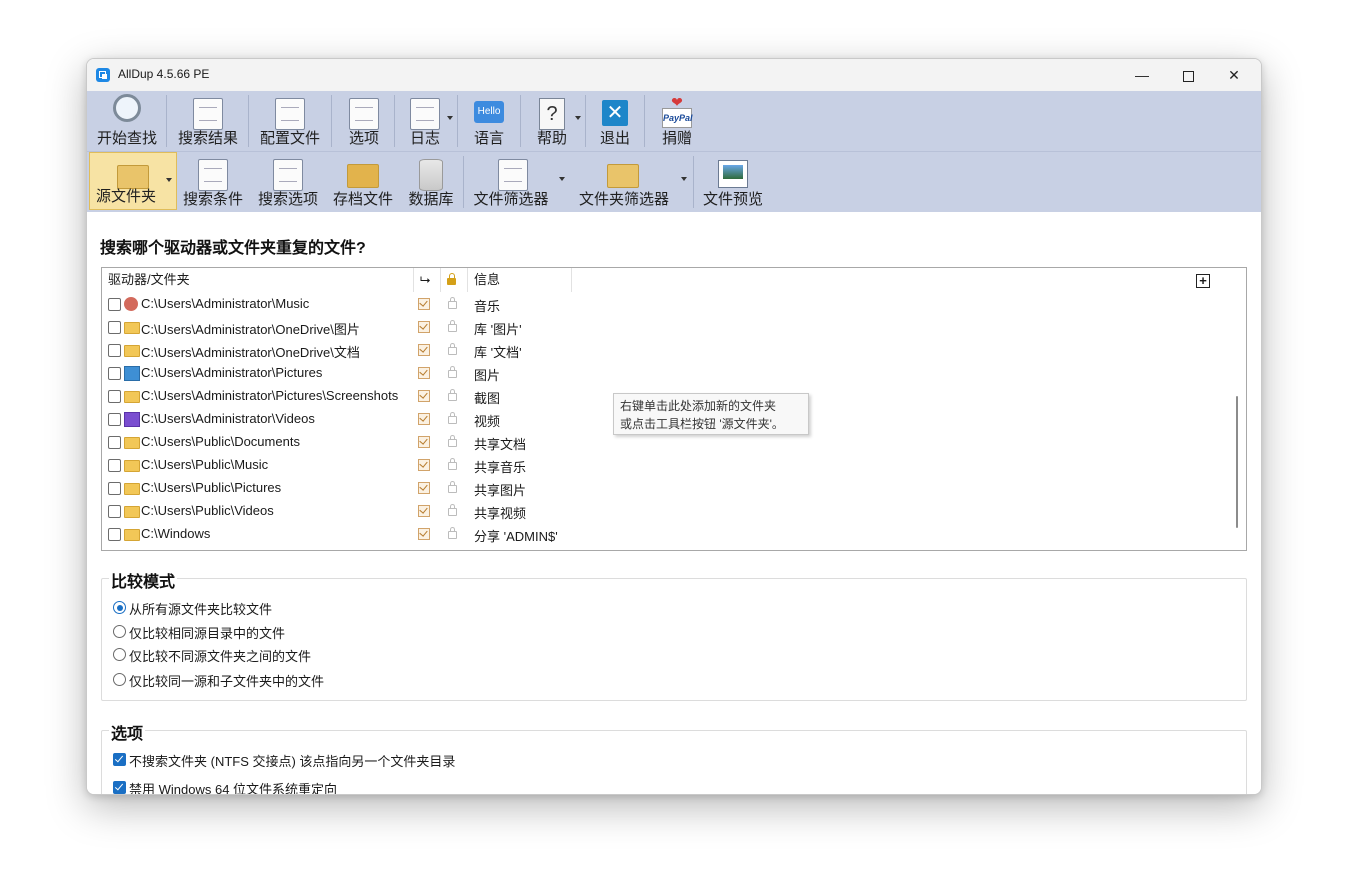 The width and height of the screenshot is (1360, 888). I want to click on source-folders-button: 源文件夹, so click(133, 181).